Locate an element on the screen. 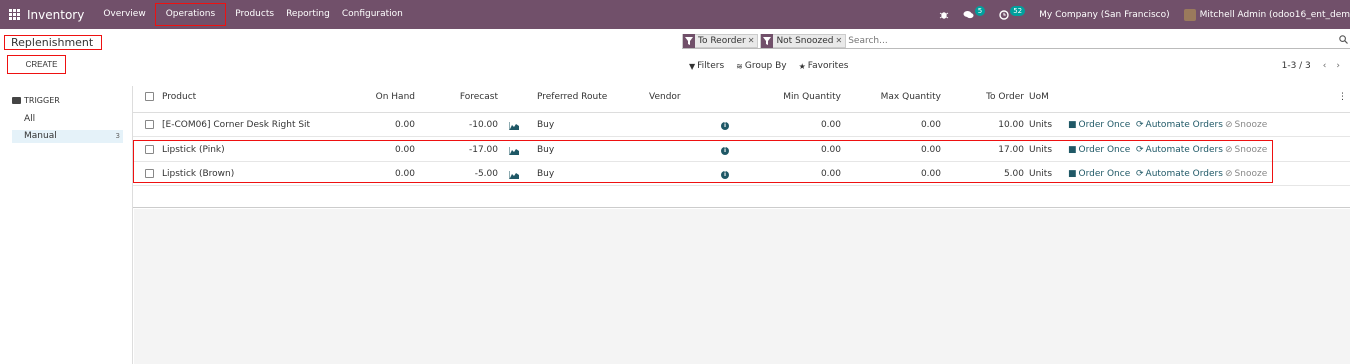  messages-icon: 5 is located at coordinates (974, 12).